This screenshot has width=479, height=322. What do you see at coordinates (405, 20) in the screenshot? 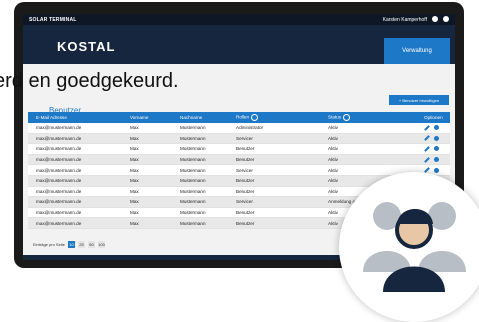
I see `user-name: Karsten Kamperhoff` at bounding box center [405, 20].